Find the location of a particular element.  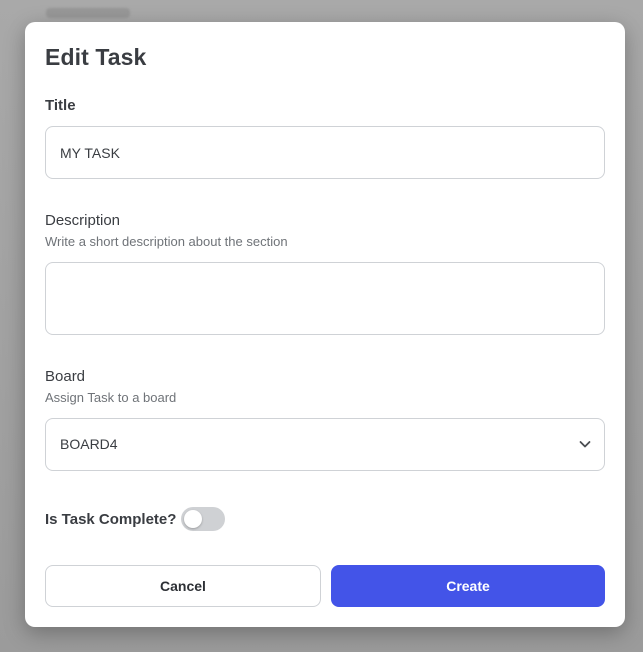

description-label: Description is located at coordinates (83, 220).